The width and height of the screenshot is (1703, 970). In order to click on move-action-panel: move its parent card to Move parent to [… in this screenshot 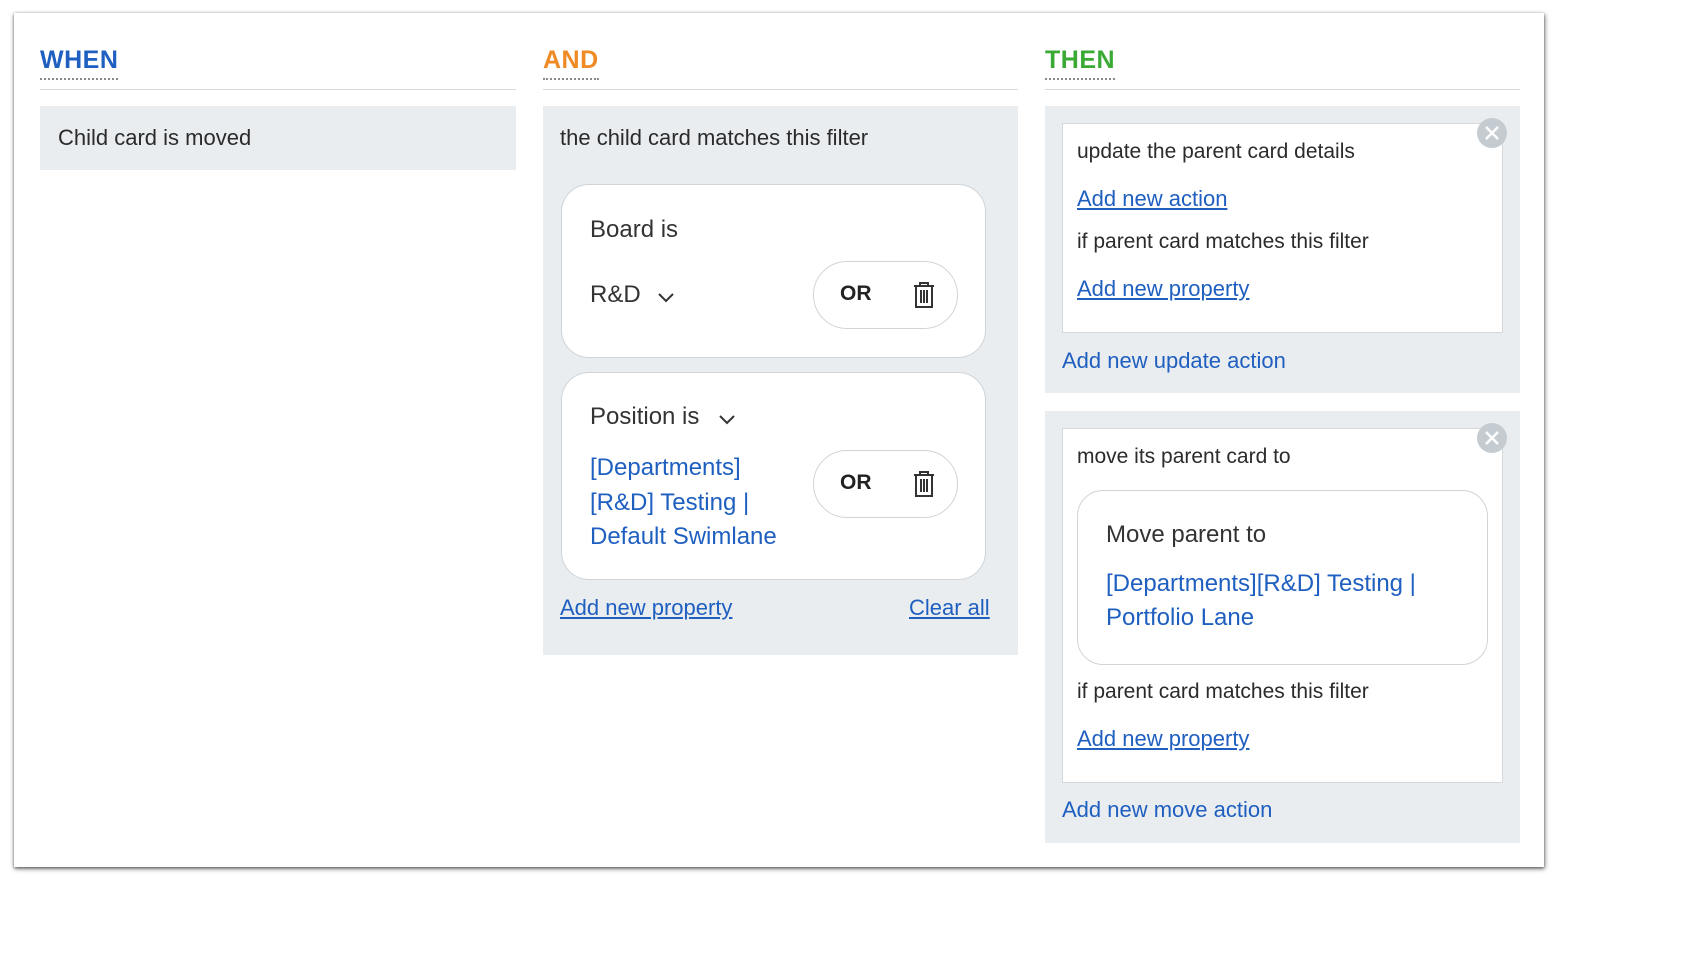, I will do `click(1282, 627)`.